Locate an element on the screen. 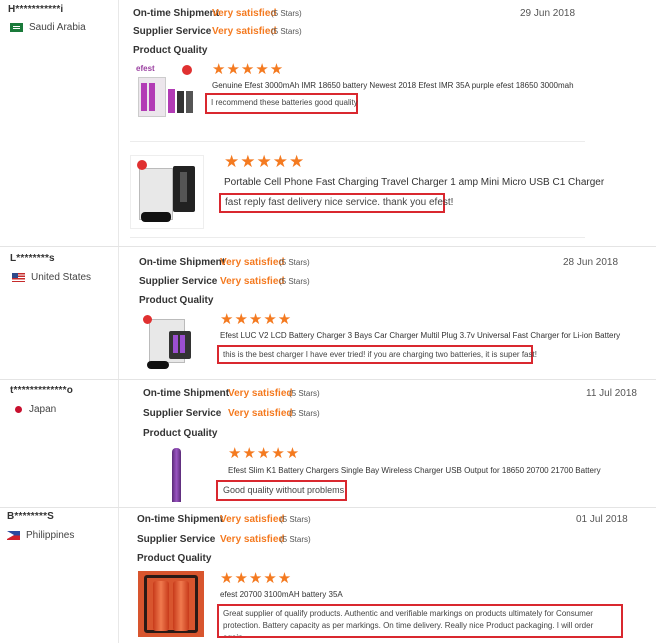 This screenshot has height=643, width=656. reviewer-country: United States is located at coordinates (51, 277).